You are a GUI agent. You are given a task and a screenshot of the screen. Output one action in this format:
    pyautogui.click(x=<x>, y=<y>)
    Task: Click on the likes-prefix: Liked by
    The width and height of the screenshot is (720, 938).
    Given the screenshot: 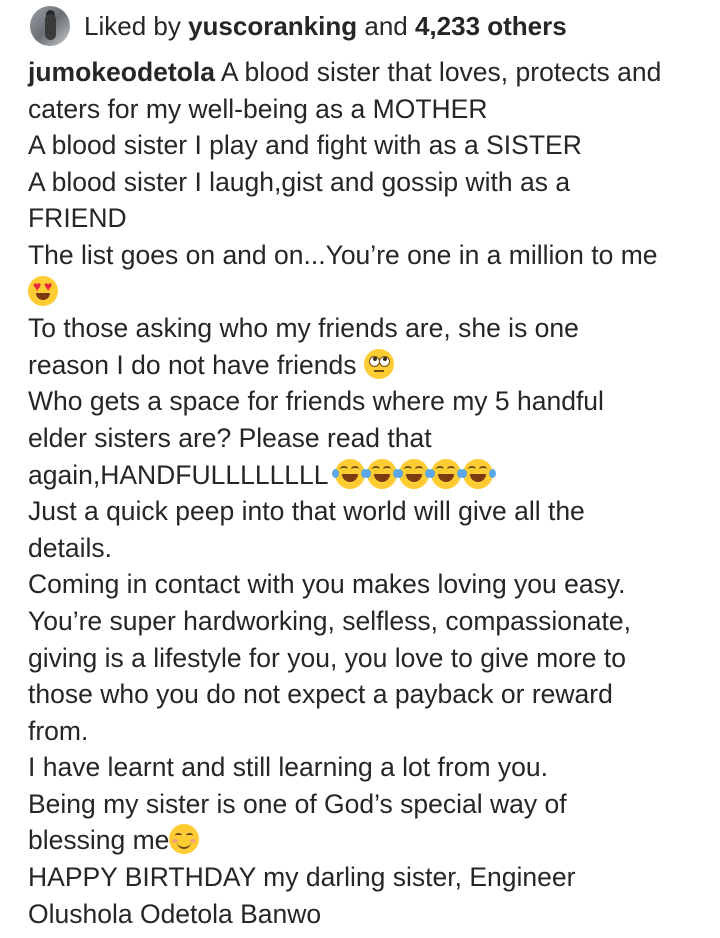 What is the action you would take?
    pyautogui.click(x=136, y=25)
    